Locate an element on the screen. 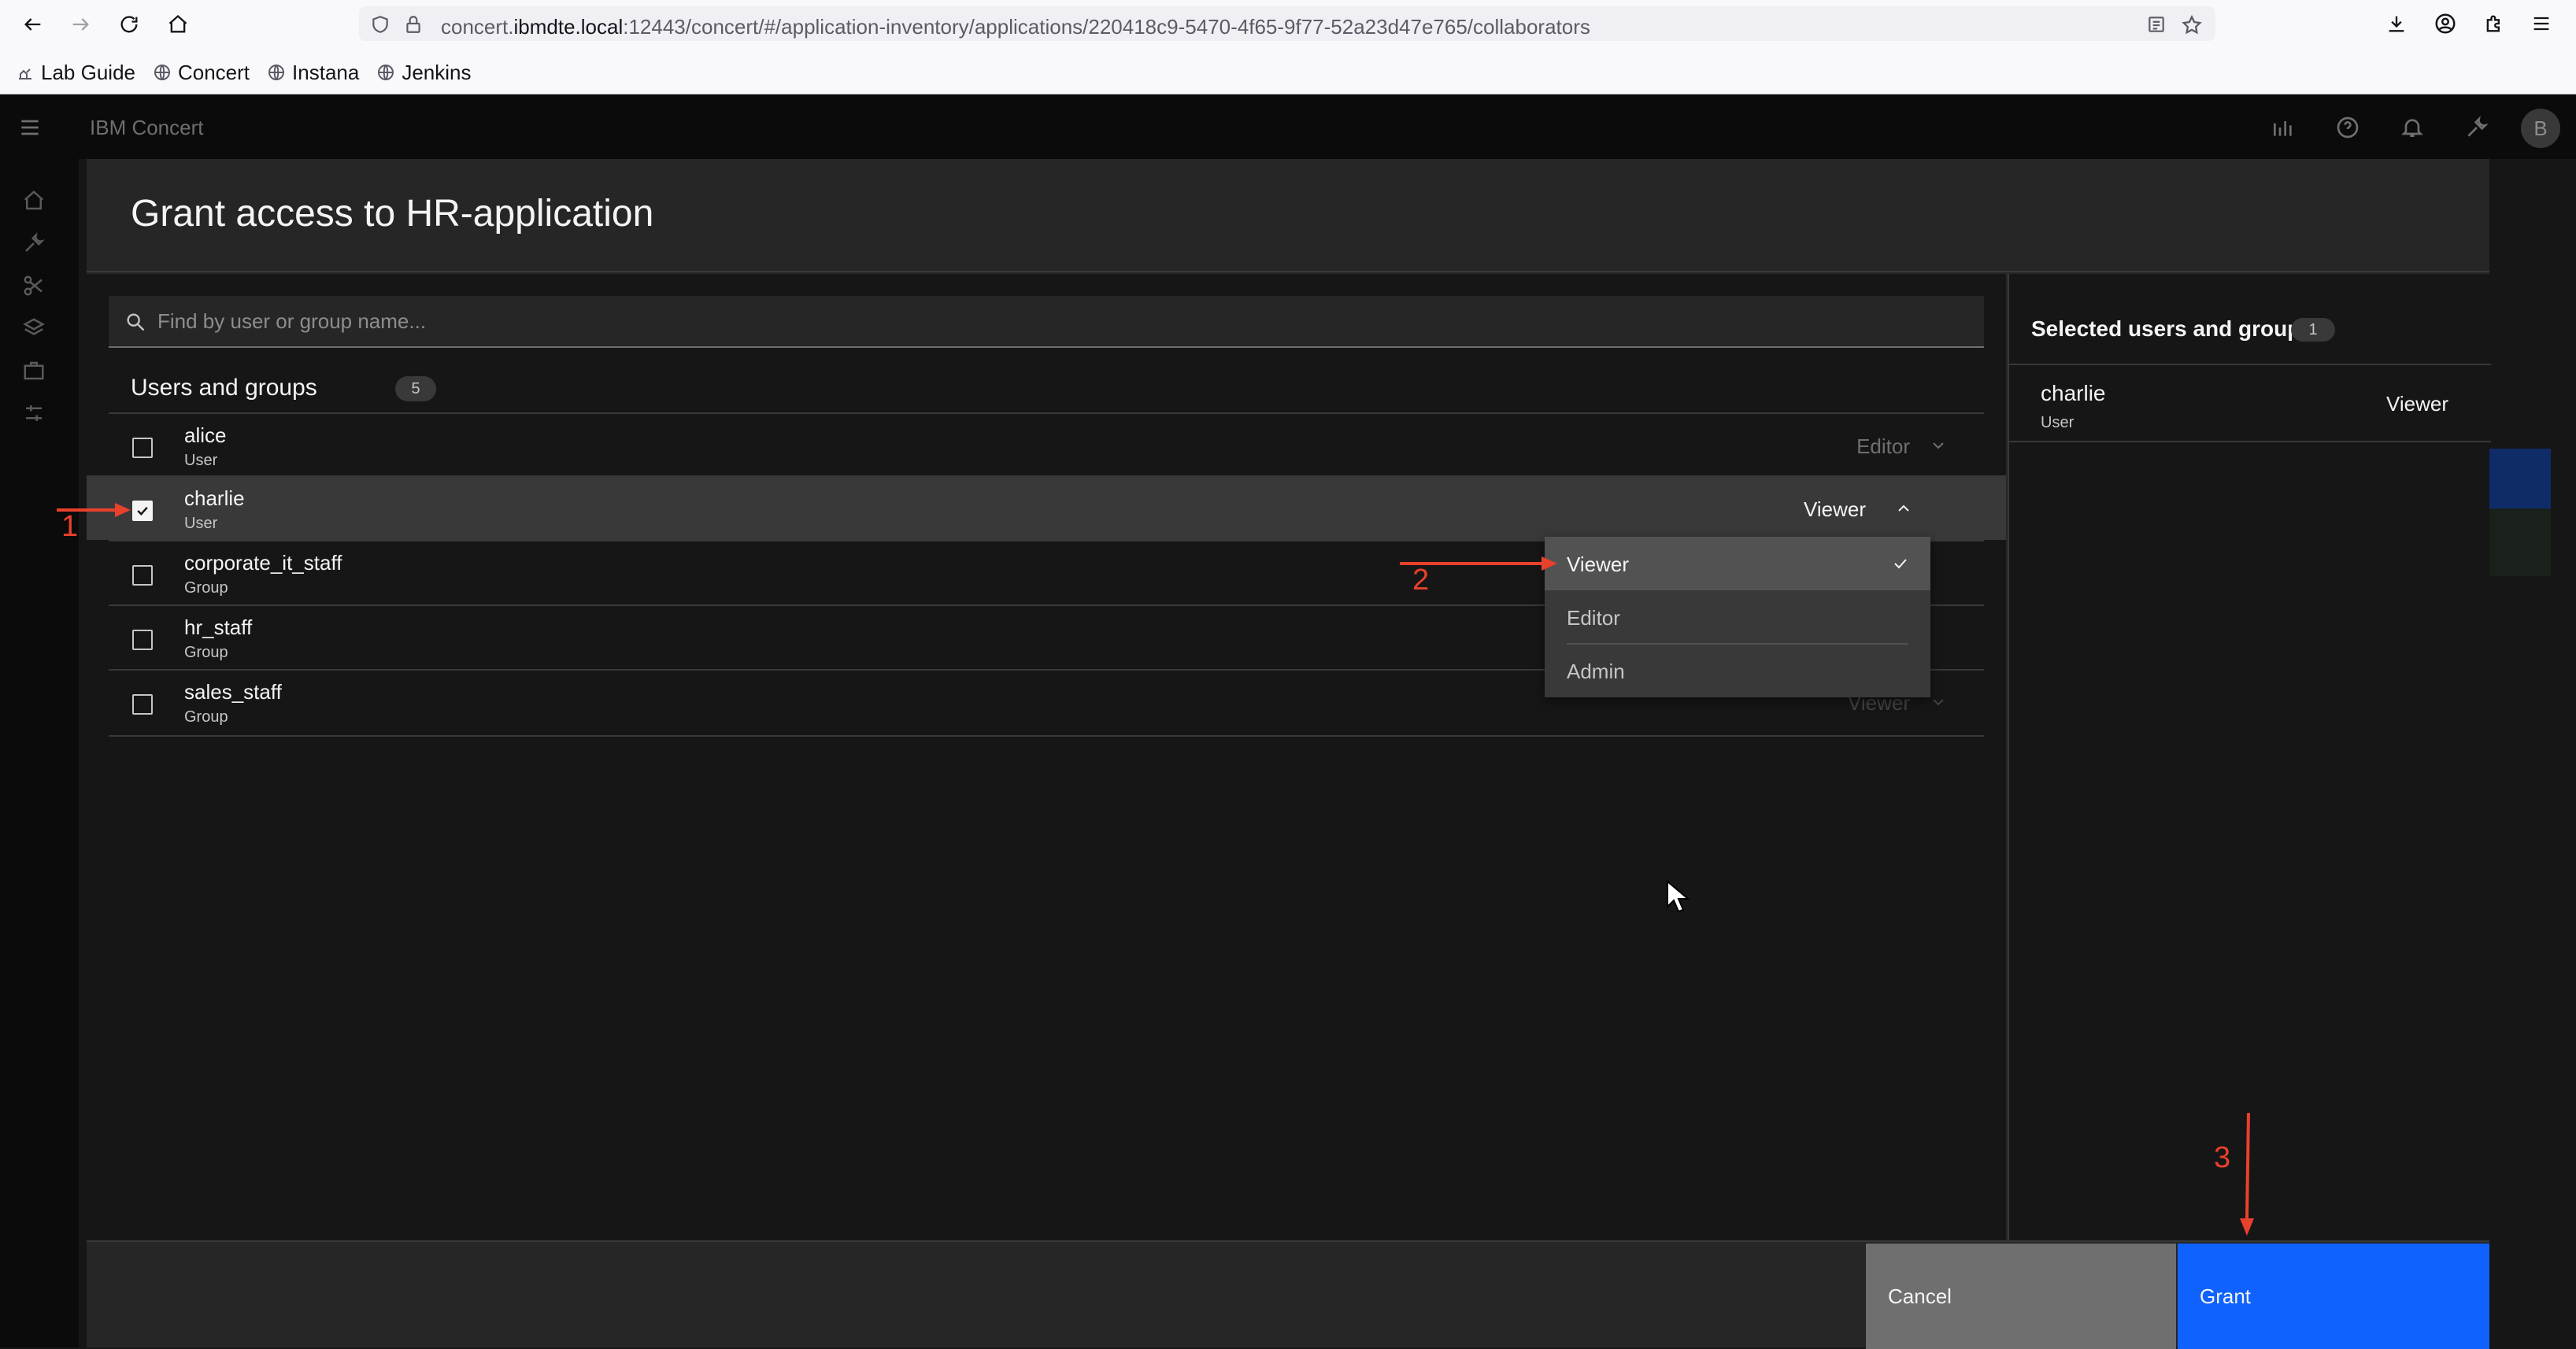 The height and width of the screenshot is (1349, 2576). annotation-label-1: 1 is located at coordinates (70, 526).